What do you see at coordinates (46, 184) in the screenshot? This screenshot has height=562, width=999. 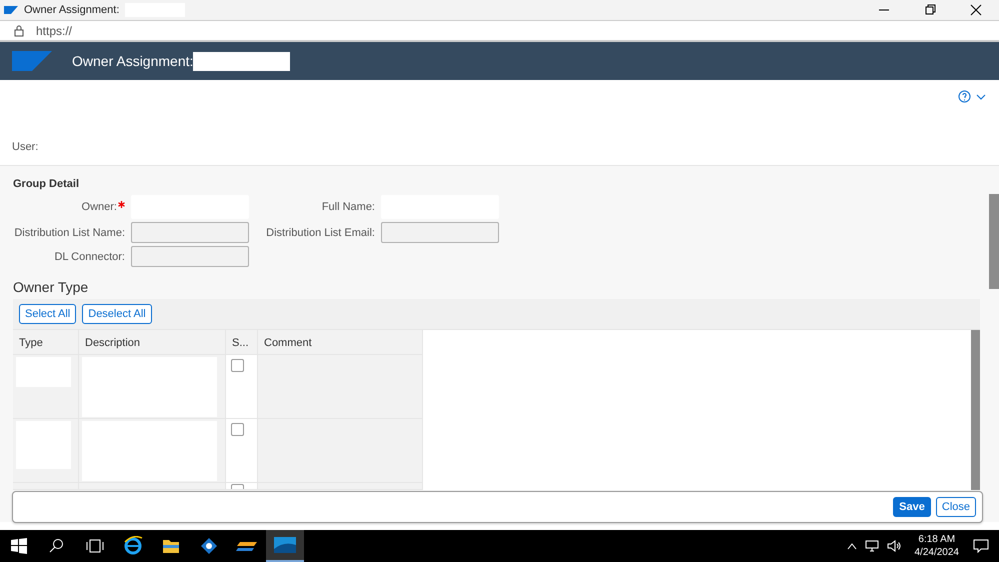 I see `section-title: Group Detail` at bounding box center [46, 184].